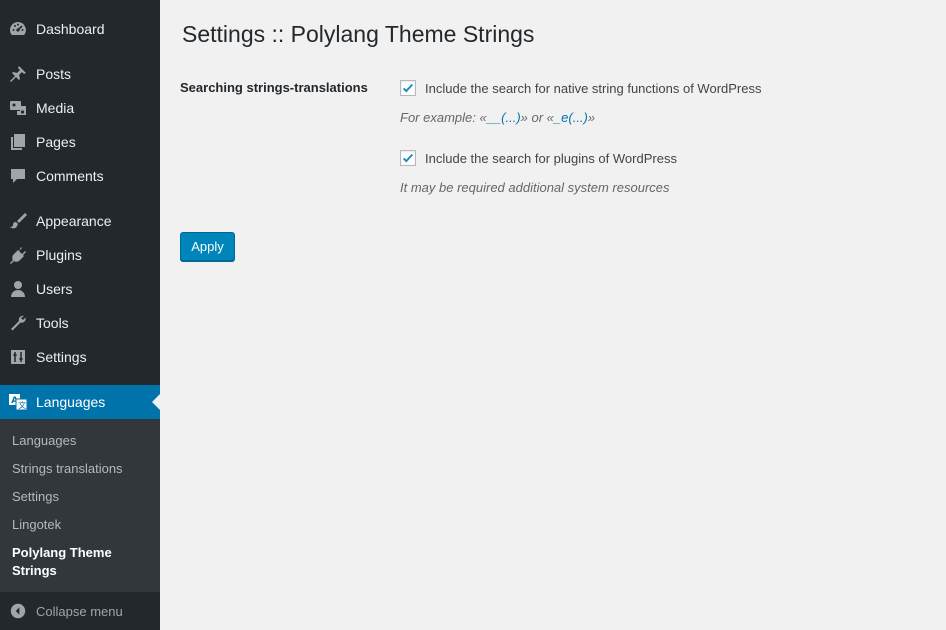 The image size is (946, 630). Describe the element at coordinates (70, 176) in the screenshot. I see `sidebar-item-label: Comments` at that location.